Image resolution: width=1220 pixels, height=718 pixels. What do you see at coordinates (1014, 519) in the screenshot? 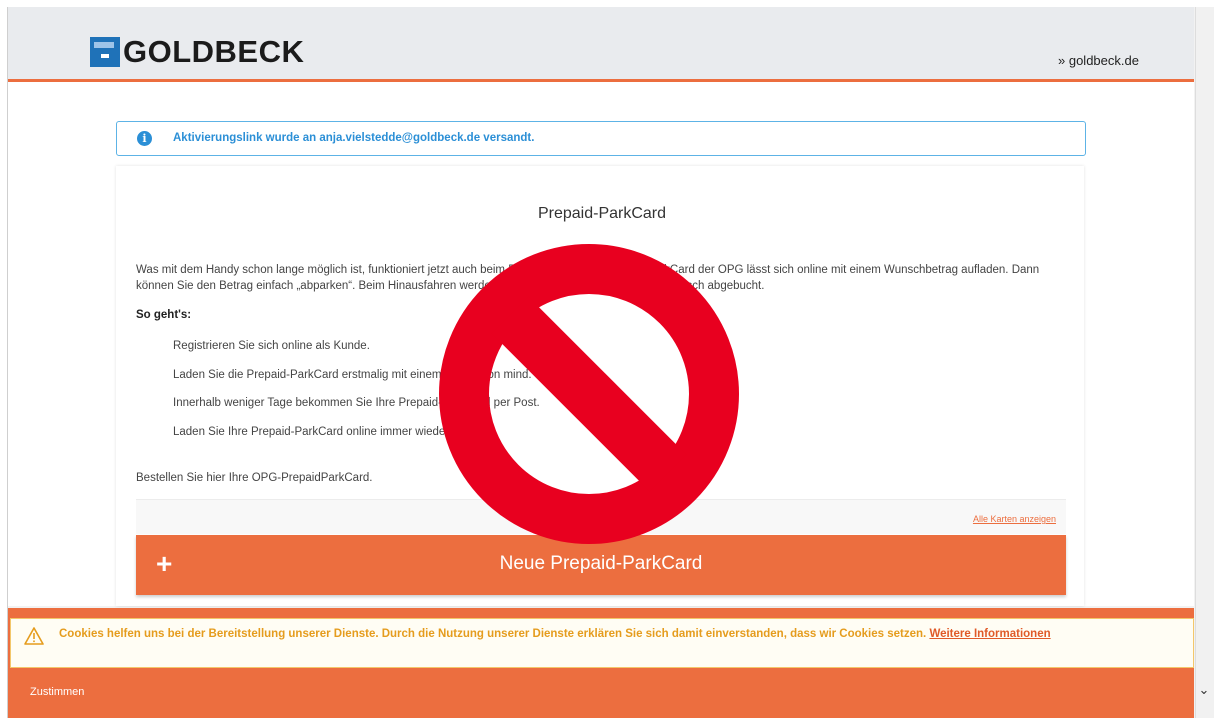
I see `all-cards-link: Alle Karten anzeigen` at bounding box center [1014, 519].